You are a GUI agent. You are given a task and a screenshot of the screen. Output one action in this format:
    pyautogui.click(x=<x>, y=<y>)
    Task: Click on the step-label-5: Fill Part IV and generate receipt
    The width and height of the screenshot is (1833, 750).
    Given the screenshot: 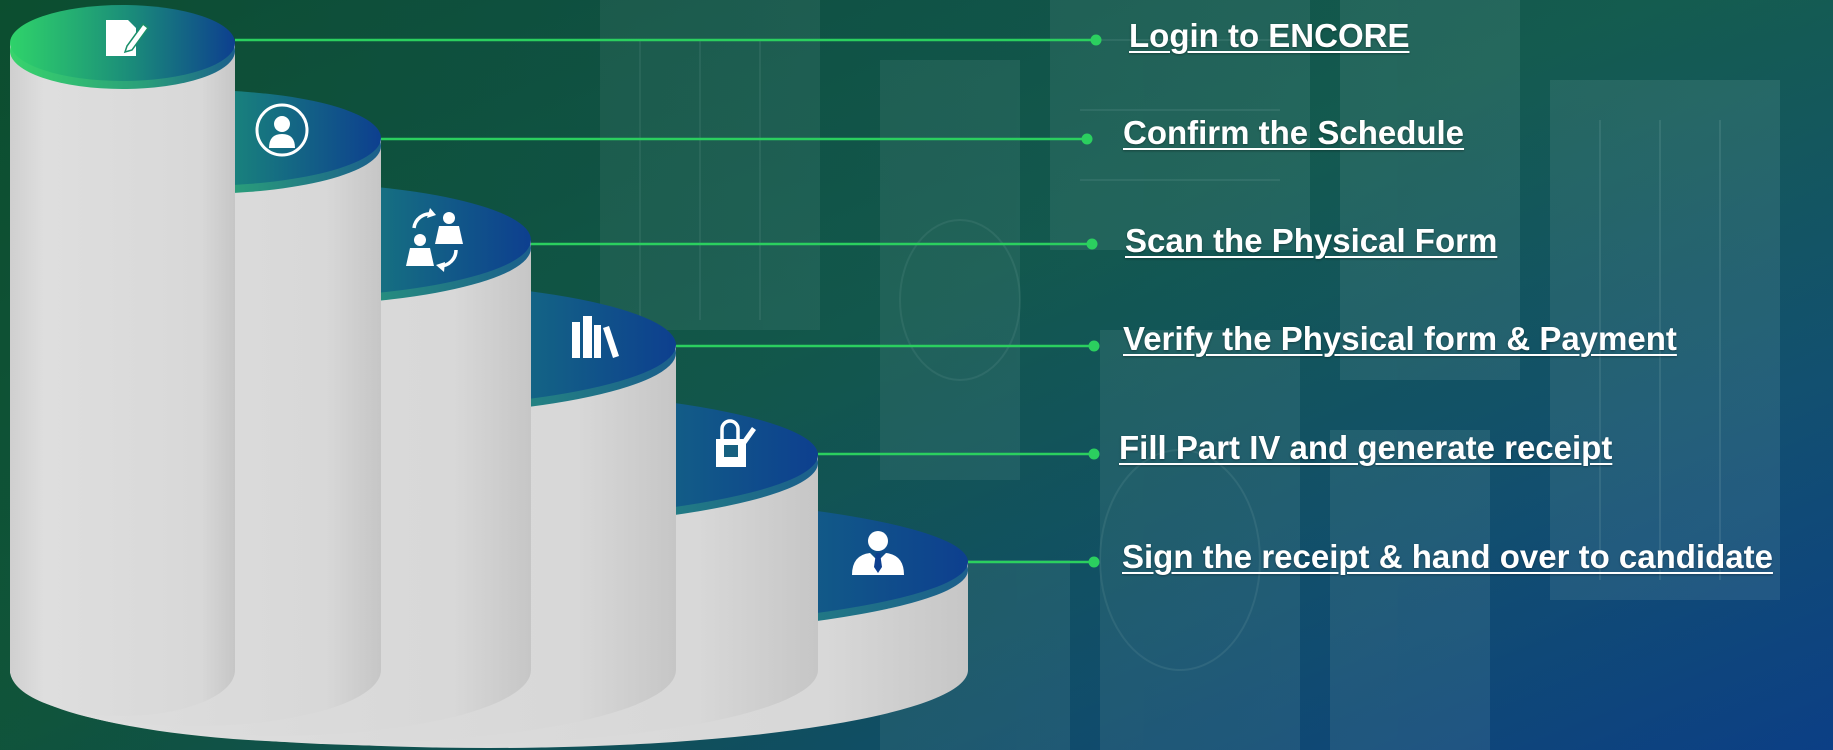 What is the action you would take?
    pyautogui.click(x=1366, y=447)
    